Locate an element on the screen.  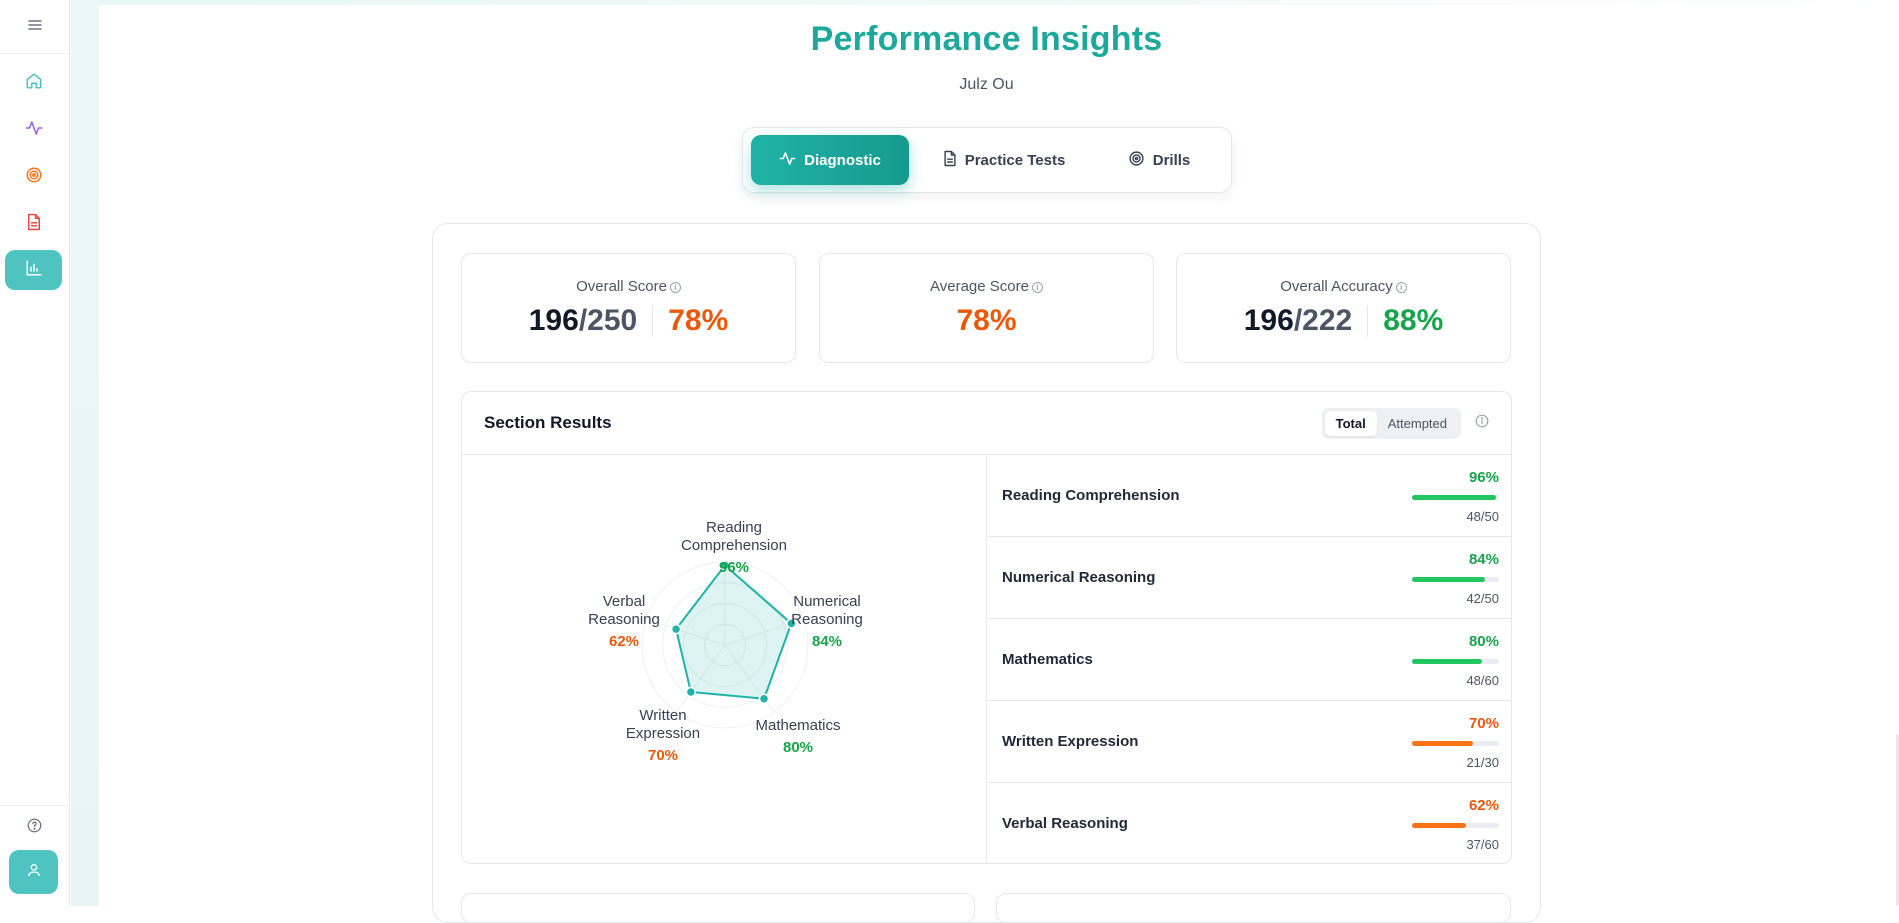
radar-label-percent: 84% is located at coordinates (827, 641).